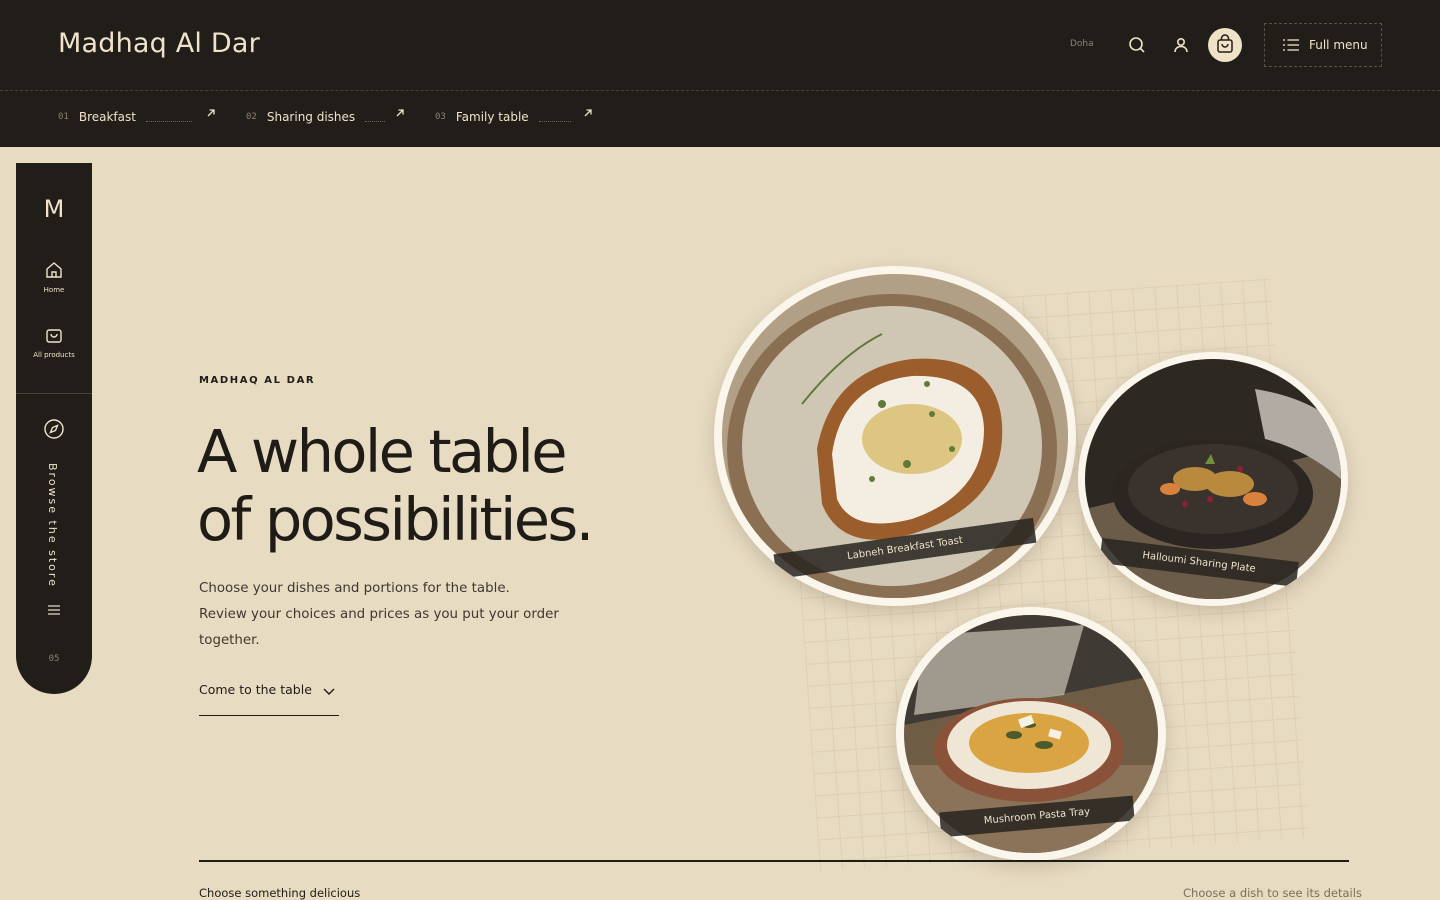  I want to click on sidebar: M Home All products Browse the store 05, so click(54, 428).